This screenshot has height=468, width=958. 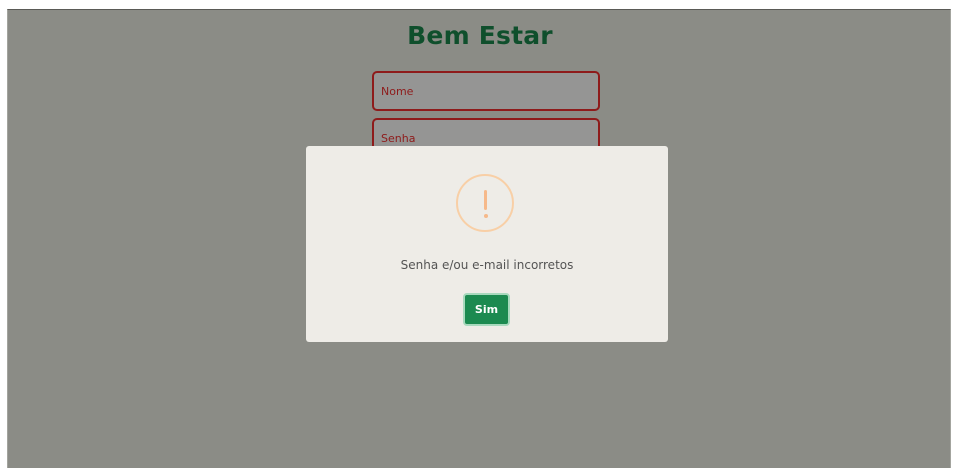 I want to click on name-field, so click(x=486, y=91).